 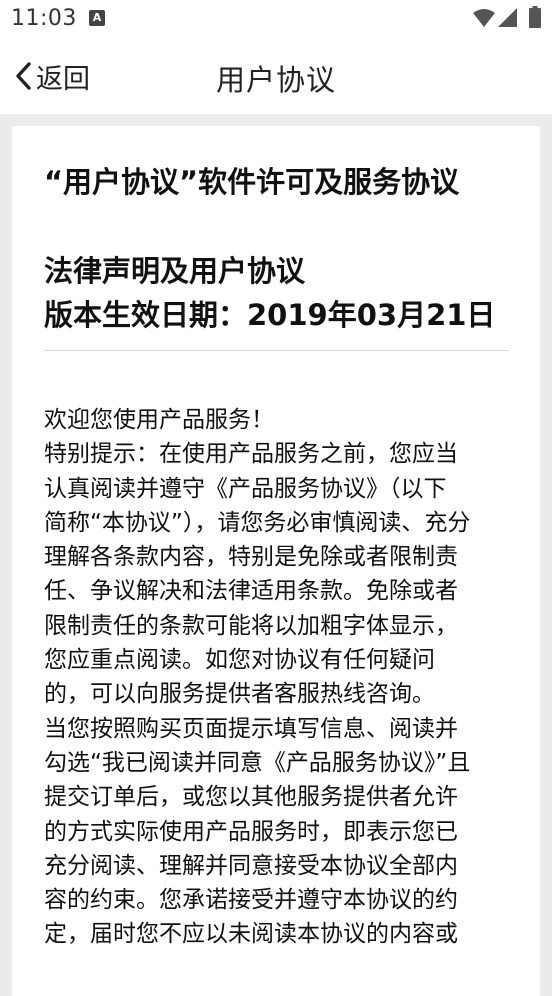 What do you see at coordinates (252, 182) in the screenshot?
I see `document-title: “用户协议”软件许可及服务协议` at bounding box center [252, 182].